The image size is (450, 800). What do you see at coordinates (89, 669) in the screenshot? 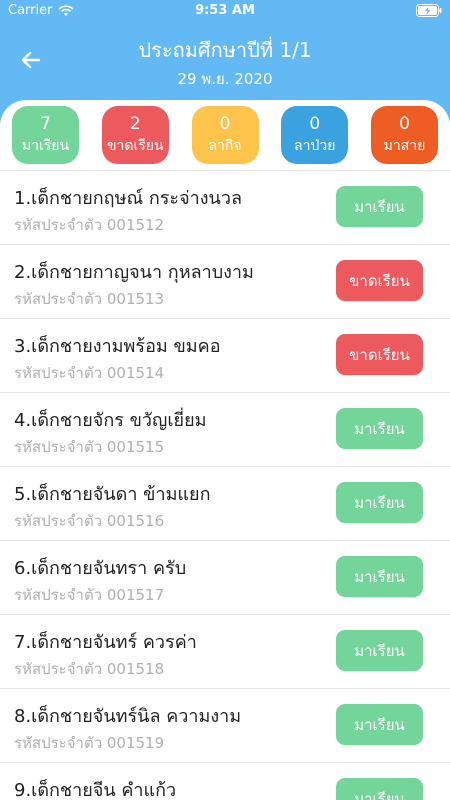
I see `student-id: รหัสประจำตัว 001518` at bounding box center [89, 669].